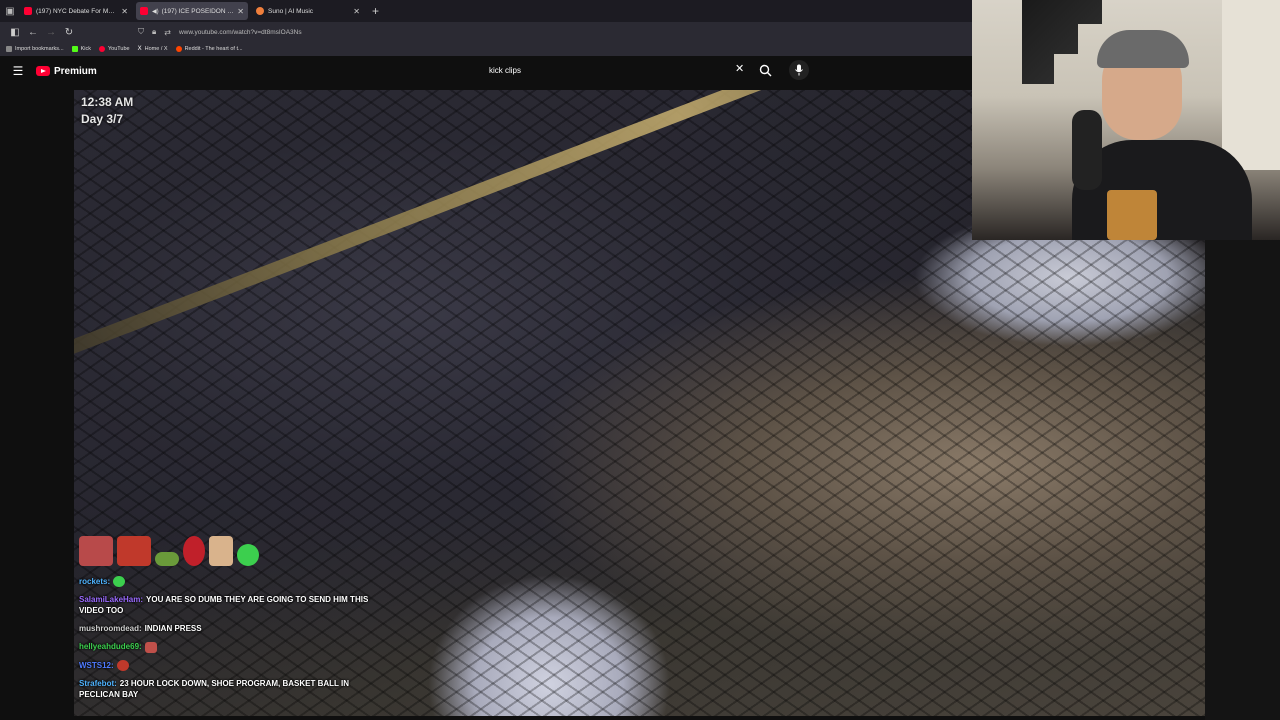 The height and width of the screenshot is (720, 1280). What do you see at coordinates (95, 581) in the screenshot?
I see `chat-username: rockets:` at bounding box center [95, 581].